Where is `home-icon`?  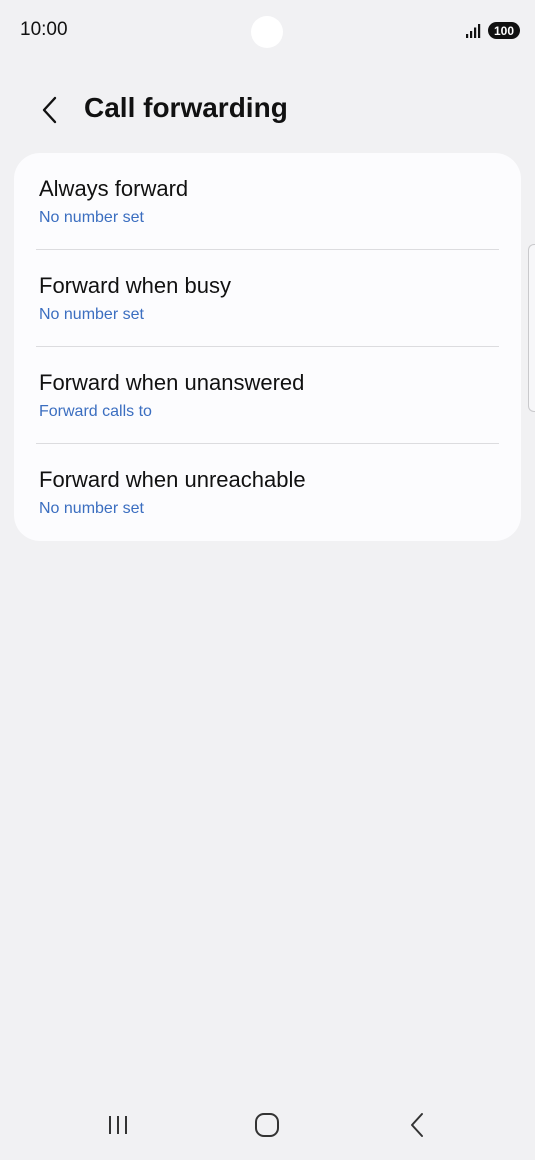 home-icon is located at coordinates (267, 1125).